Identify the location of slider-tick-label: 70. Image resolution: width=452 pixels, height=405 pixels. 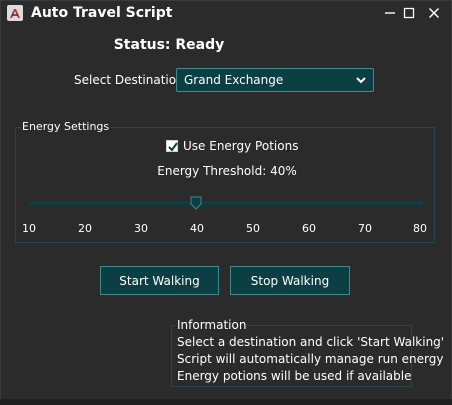
(365, 228).